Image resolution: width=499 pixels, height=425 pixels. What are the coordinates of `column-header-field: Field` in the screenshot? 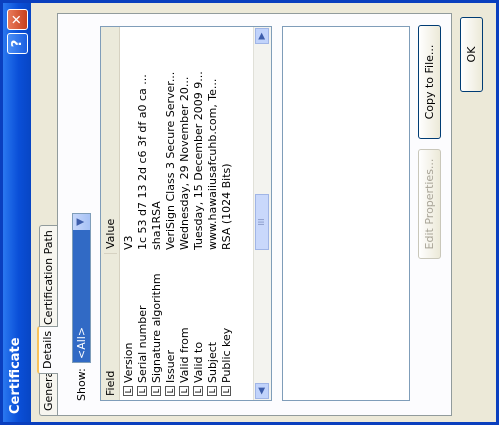 It's located at (110, 383).